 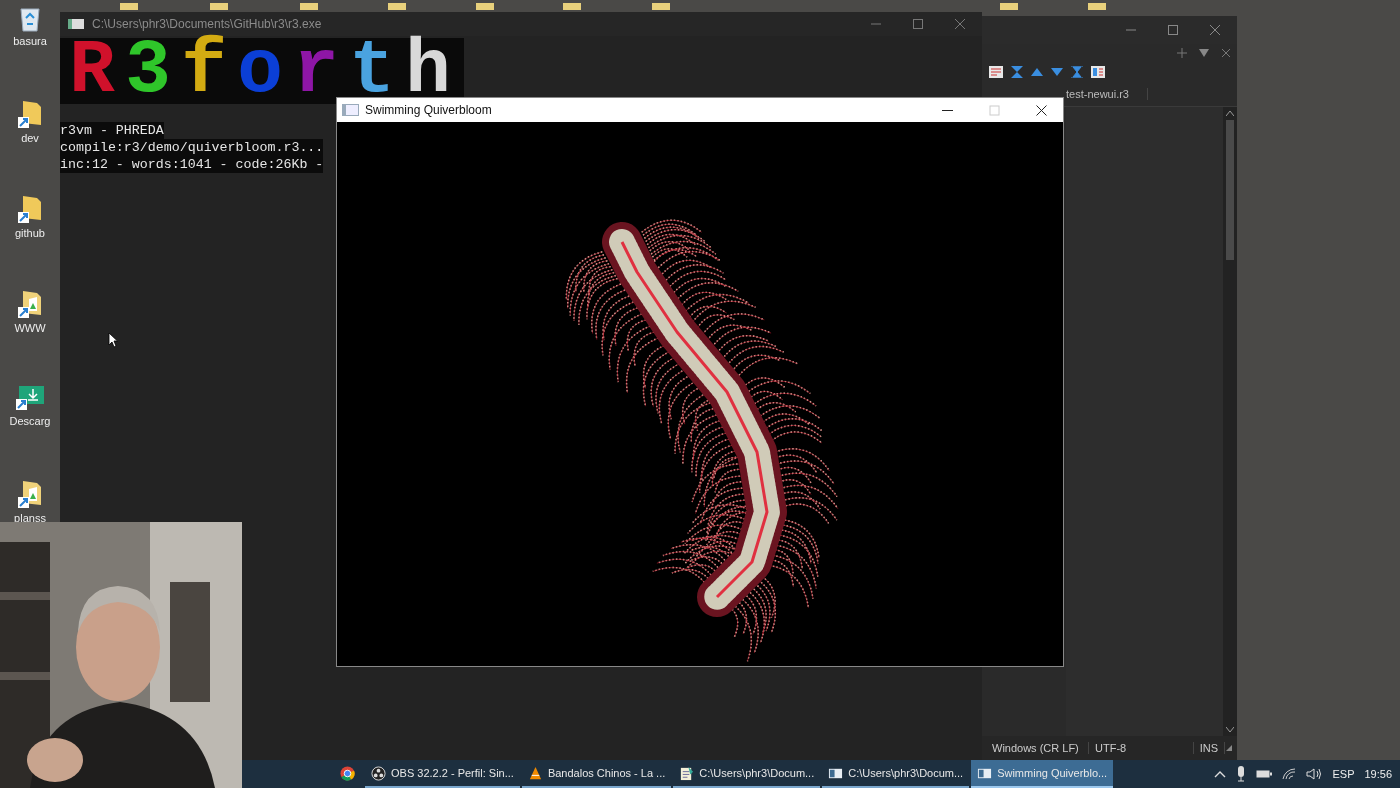 What do you see at coordinates (113, 340) in the screenshot?
I see `cursor-icon` at bounding box center [113, 340].